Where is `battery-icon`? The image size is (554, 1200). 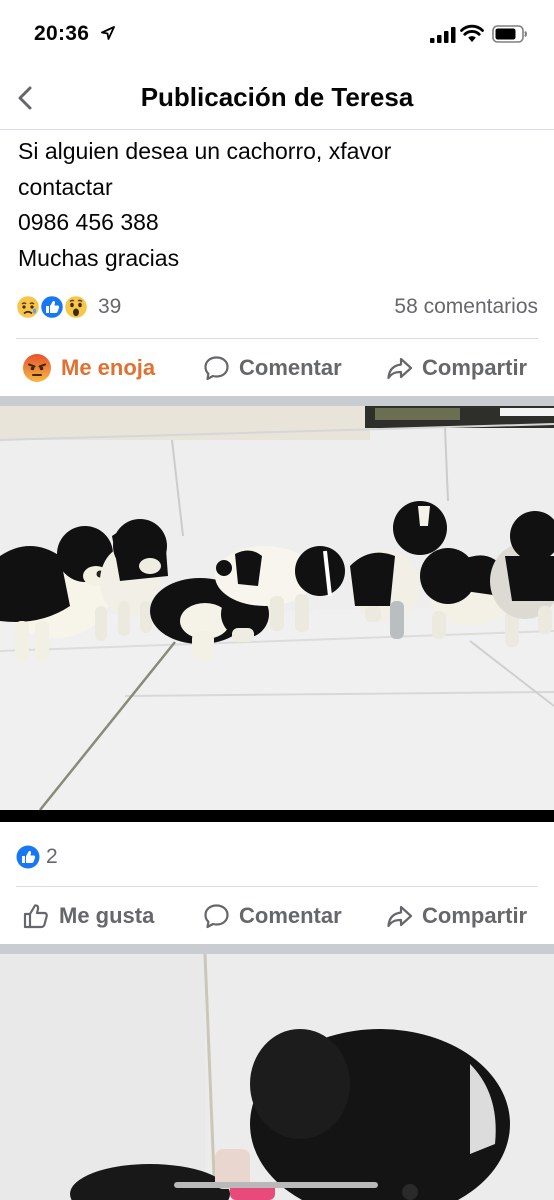
battery-icon is located at coordinates (509, 34).